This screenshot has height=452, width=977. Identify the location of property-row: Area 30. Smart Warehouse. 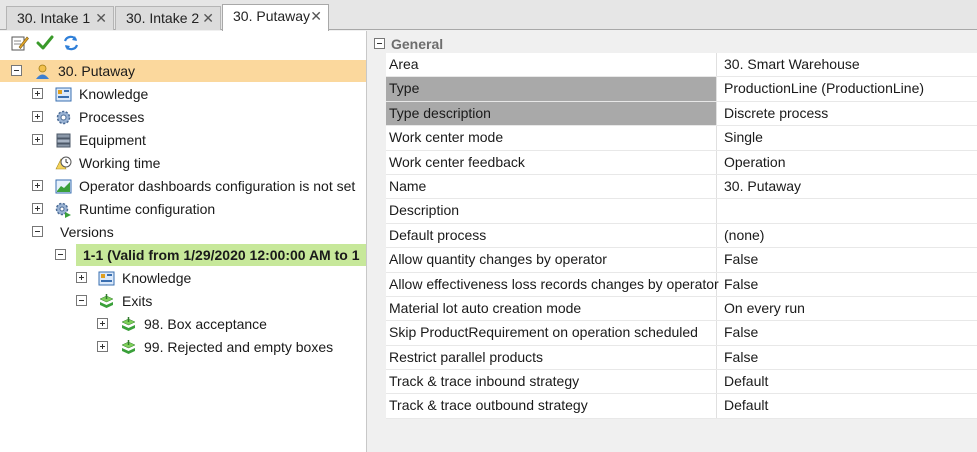
(681, 65).